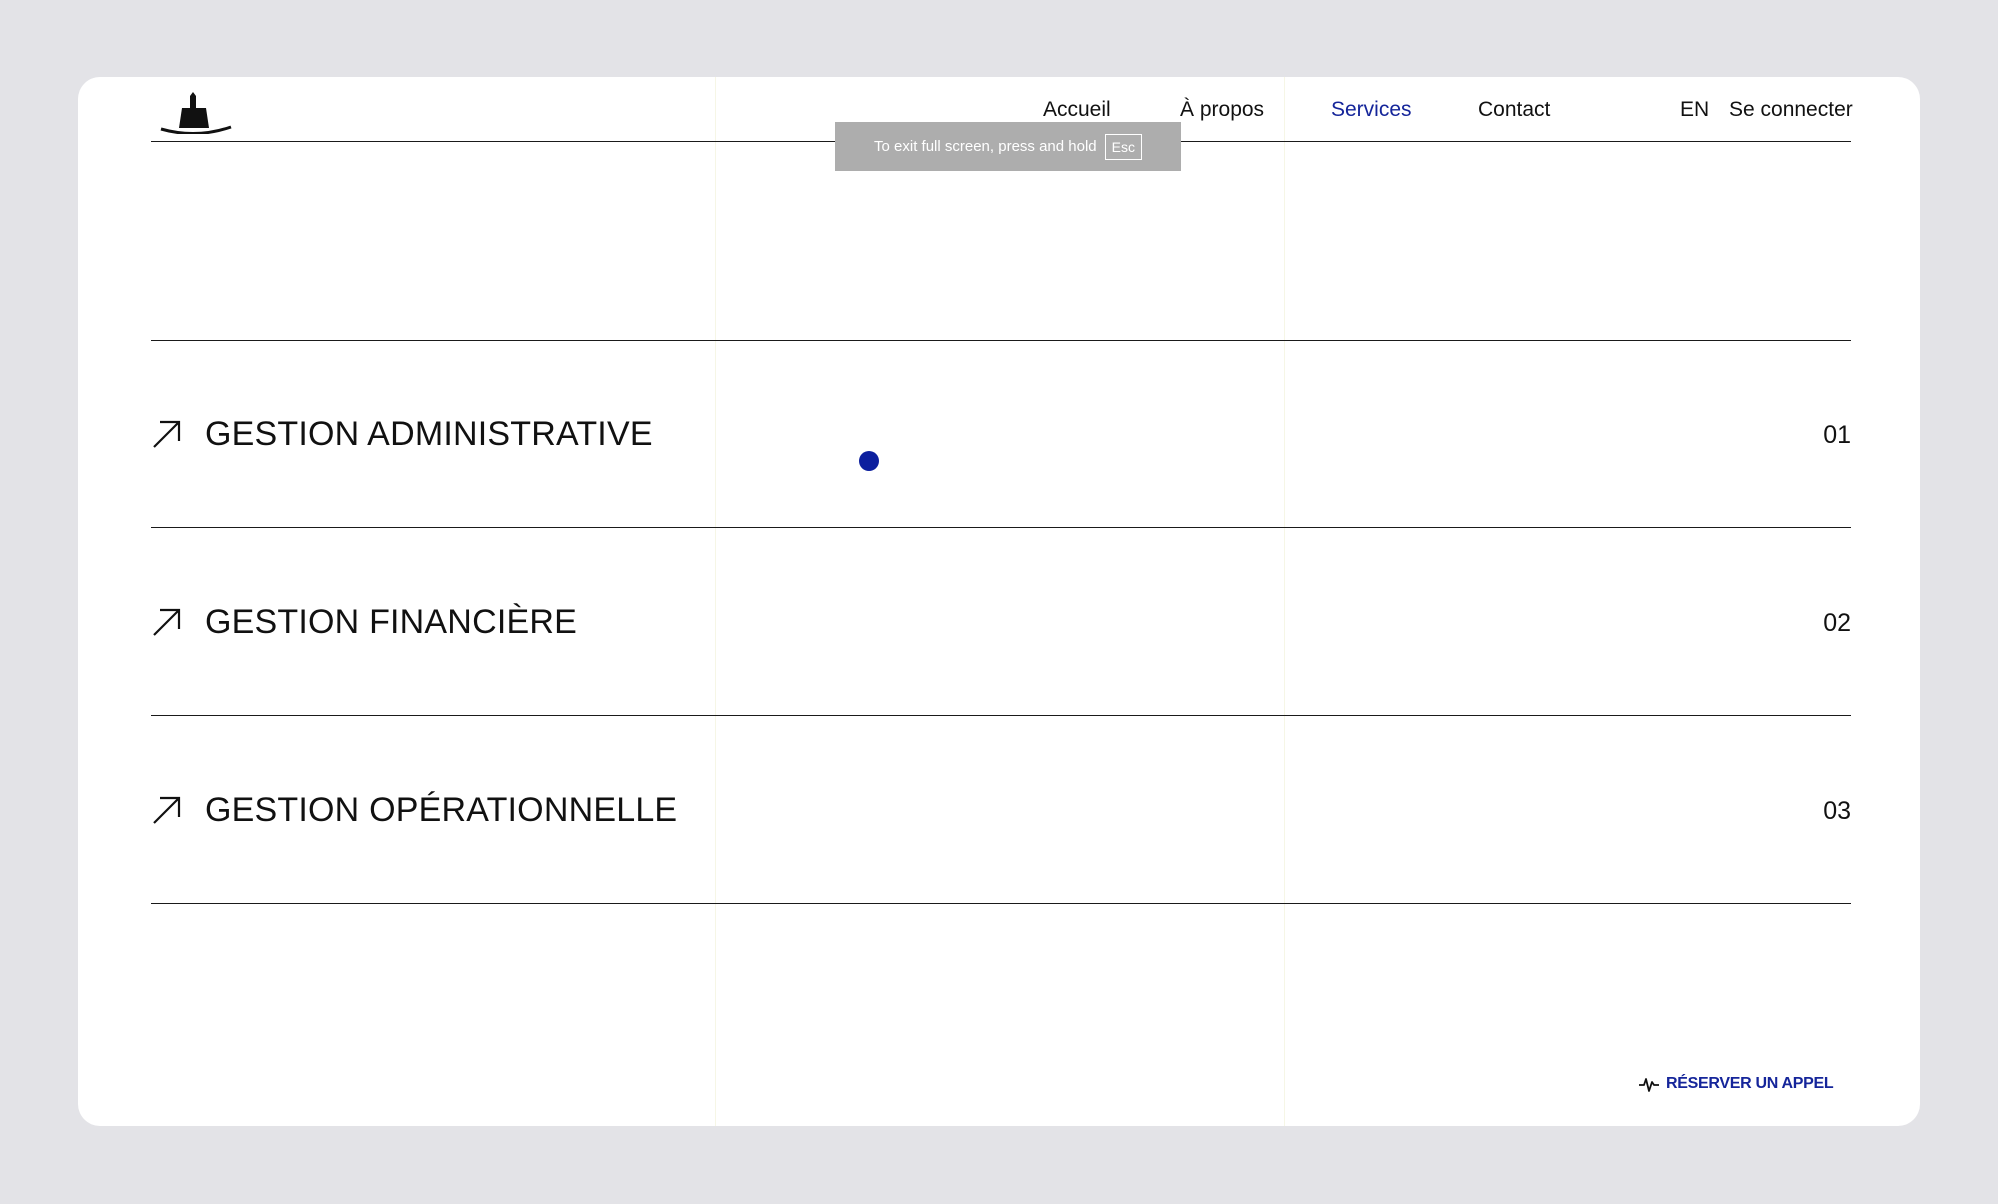 This screenshot has width=1998, height=1204. I want to click on nav-link-a-propos: À propos, so click(1222, 110).